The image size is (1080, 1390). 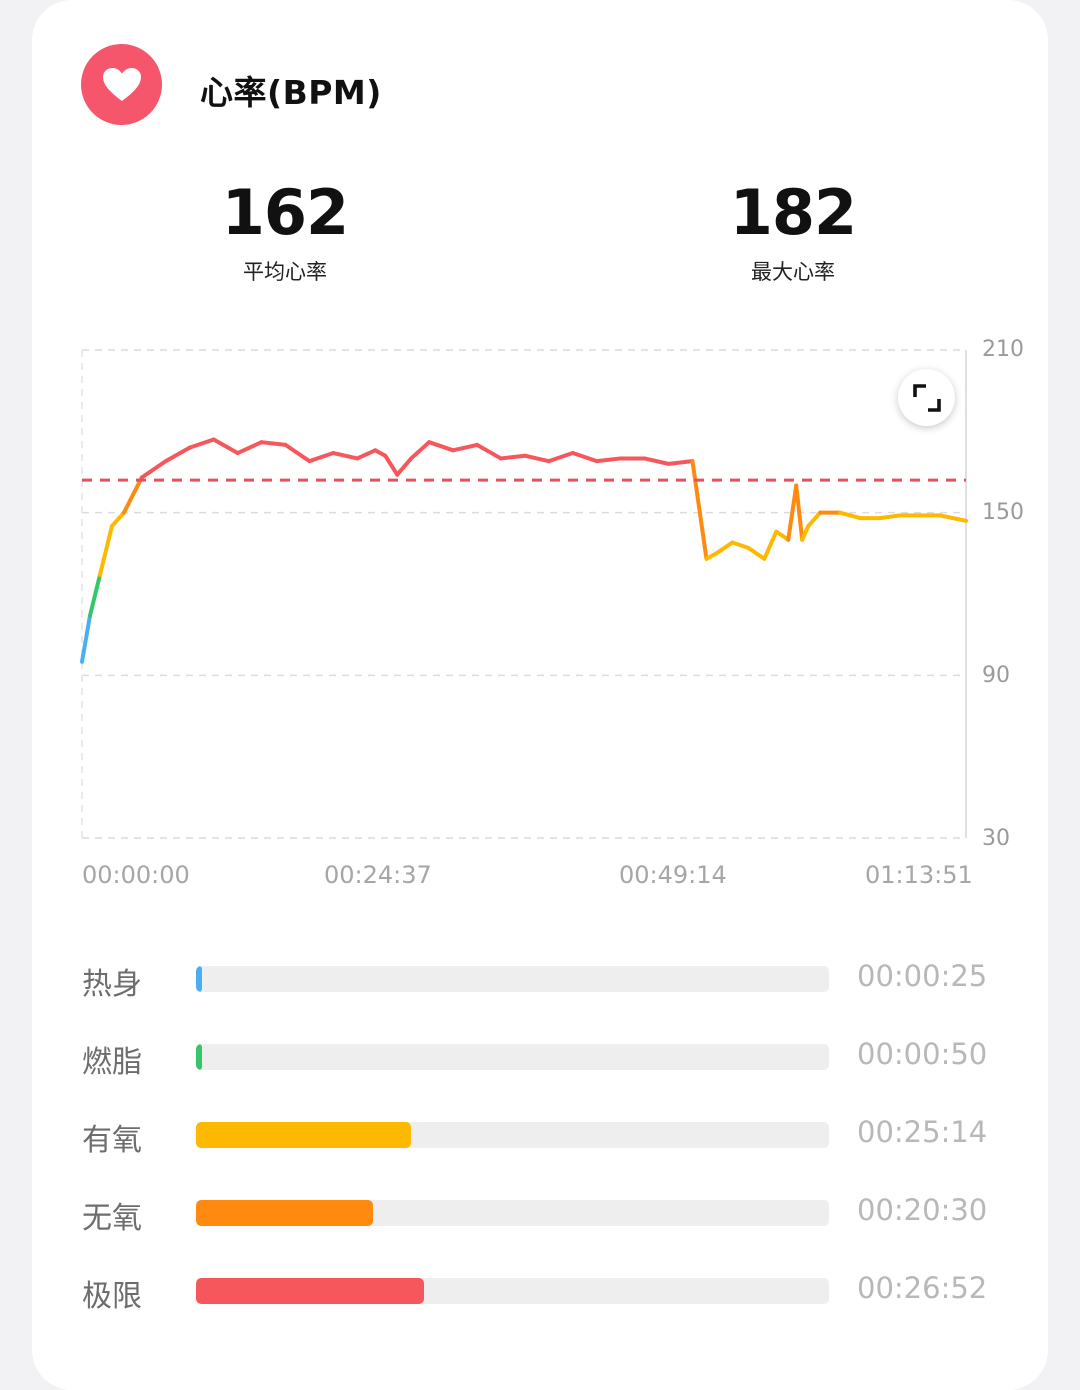 What do you see at coordinates (922, 1054) in the screenshot?
I see `zone-time: 00:00:50` at bounding box center [922, 1054].